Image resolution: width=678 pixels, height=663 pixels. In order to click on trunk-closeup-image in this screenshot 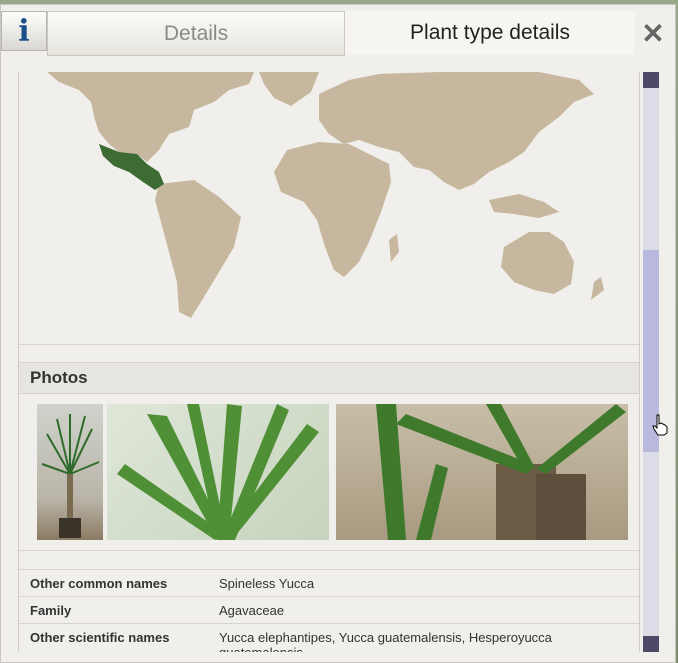, I will do `click(501, 472)`.